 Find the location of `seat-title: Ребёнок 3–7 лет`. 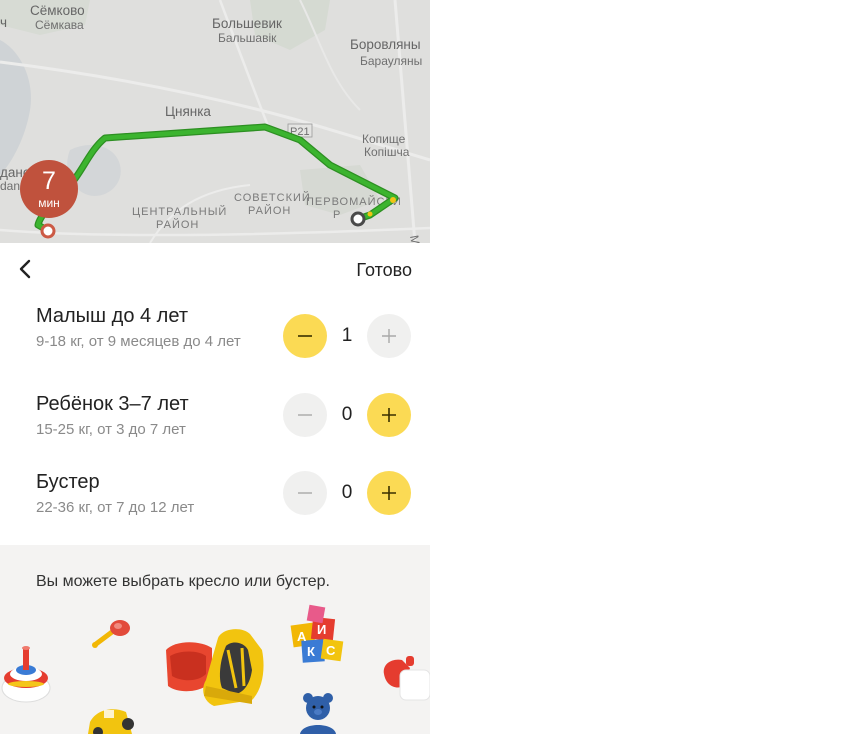

seat-title: Ребёнок 3–7 лет is located at coordinates (112, 404).